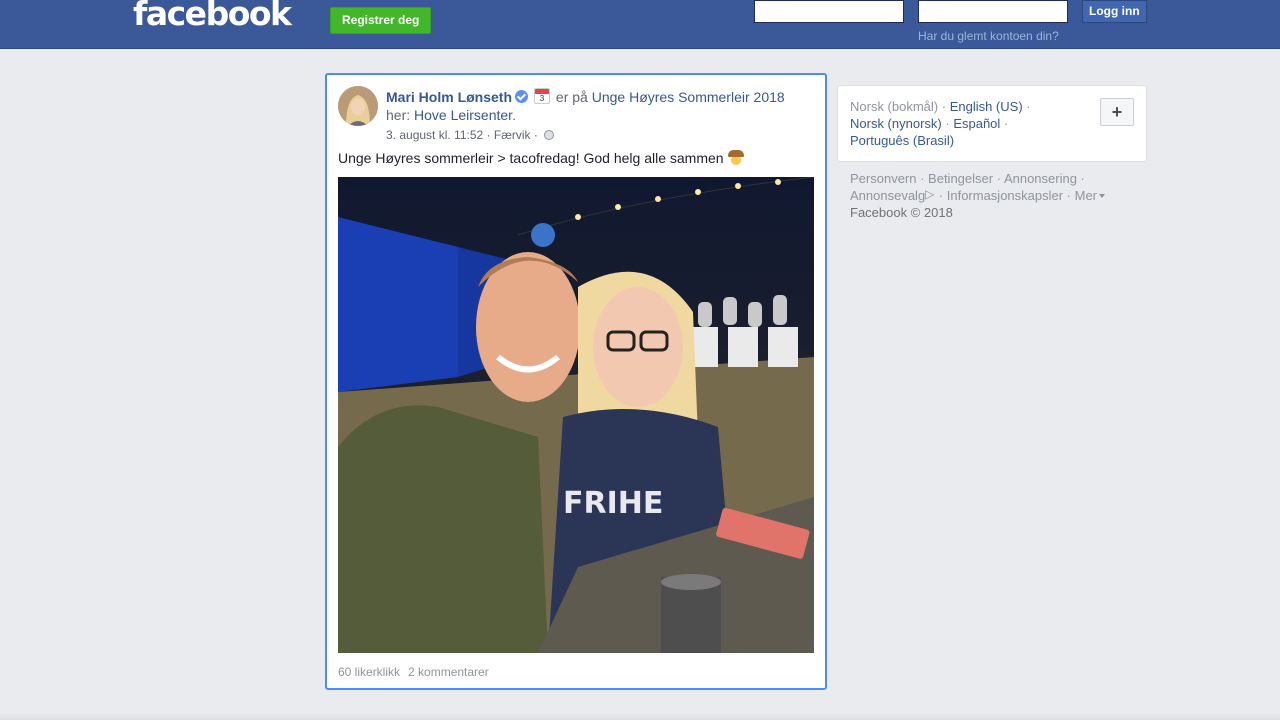 This screenshot has width=1280, height=720. What do you see at coordinates (930, 194) in the screenshot?
I see `adchoices-icon` at bounding box center [930, 194].